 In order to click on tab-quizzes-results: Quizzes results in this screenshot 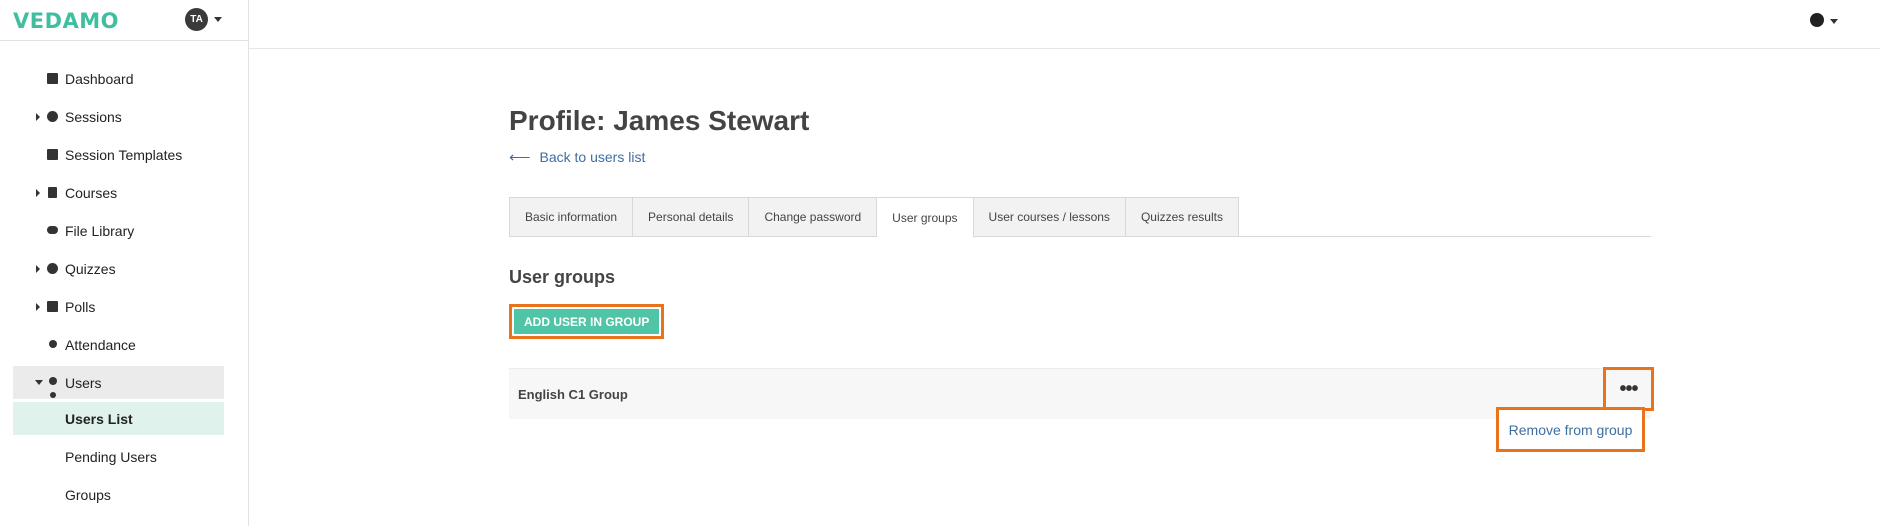, I will do `click(1182, 217)`.